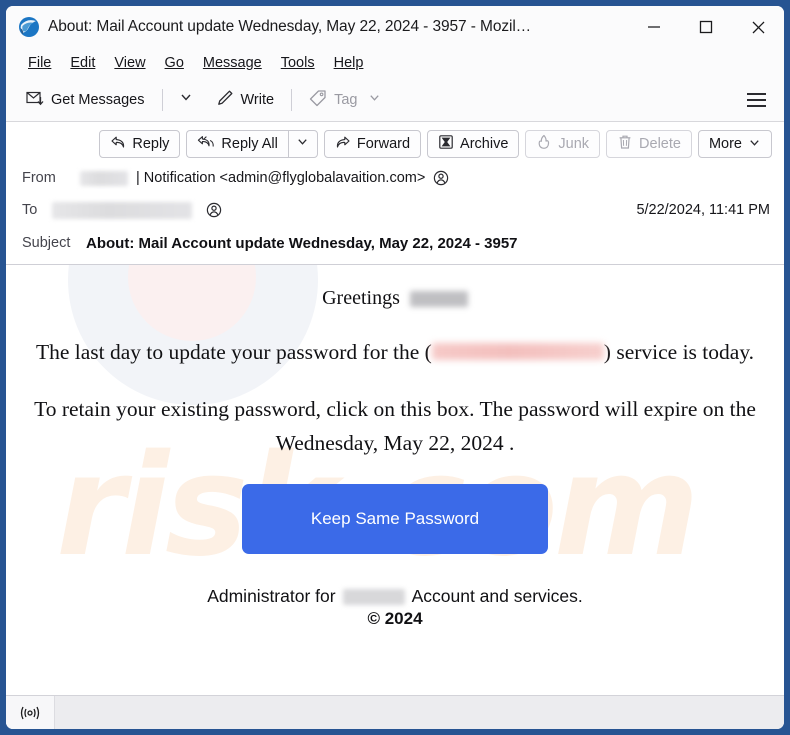  What do you see at coordinates (395, 63) in the screenshot?
I see `menu-bar: File Edit View Go Message Tools Help` at bounding box center [395, 63].